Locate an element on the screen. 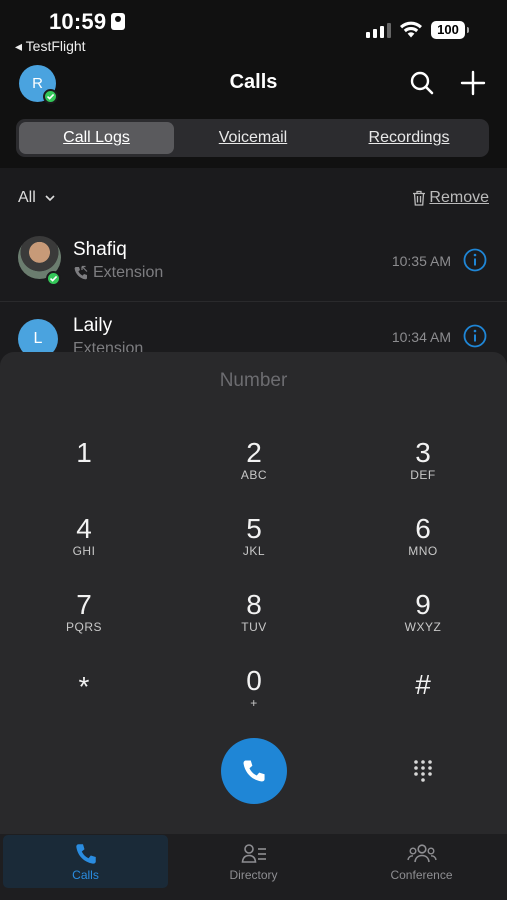  dial-key-4: 4 GHI is located at coordinates (84, 546).